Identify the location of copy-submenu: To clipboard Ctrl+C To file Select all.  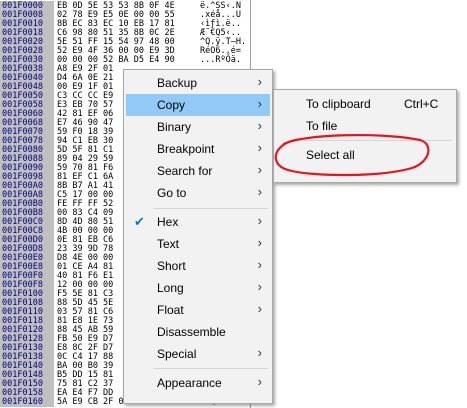
(365, 136).